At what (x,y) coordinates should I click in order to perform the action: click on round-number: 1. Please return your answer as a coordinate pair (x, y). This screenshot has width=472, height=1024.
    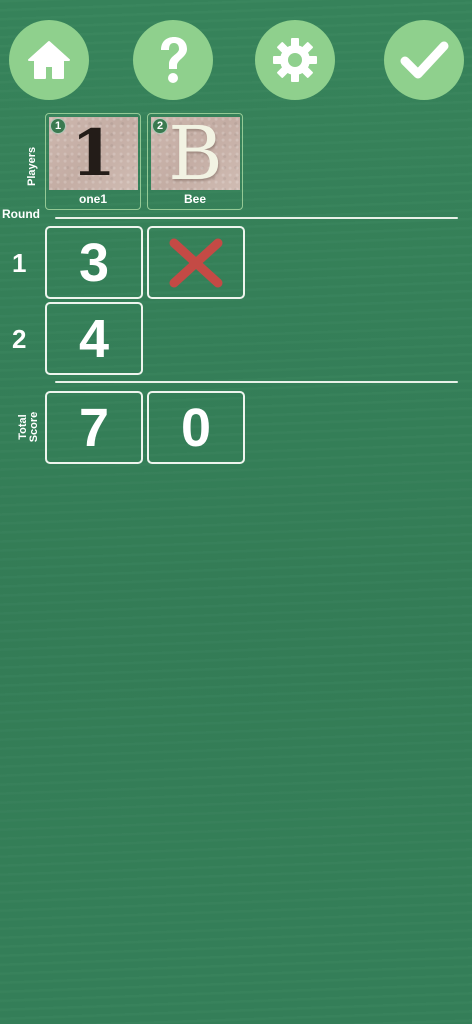
    Looking at the image, I should click on (19, 263).